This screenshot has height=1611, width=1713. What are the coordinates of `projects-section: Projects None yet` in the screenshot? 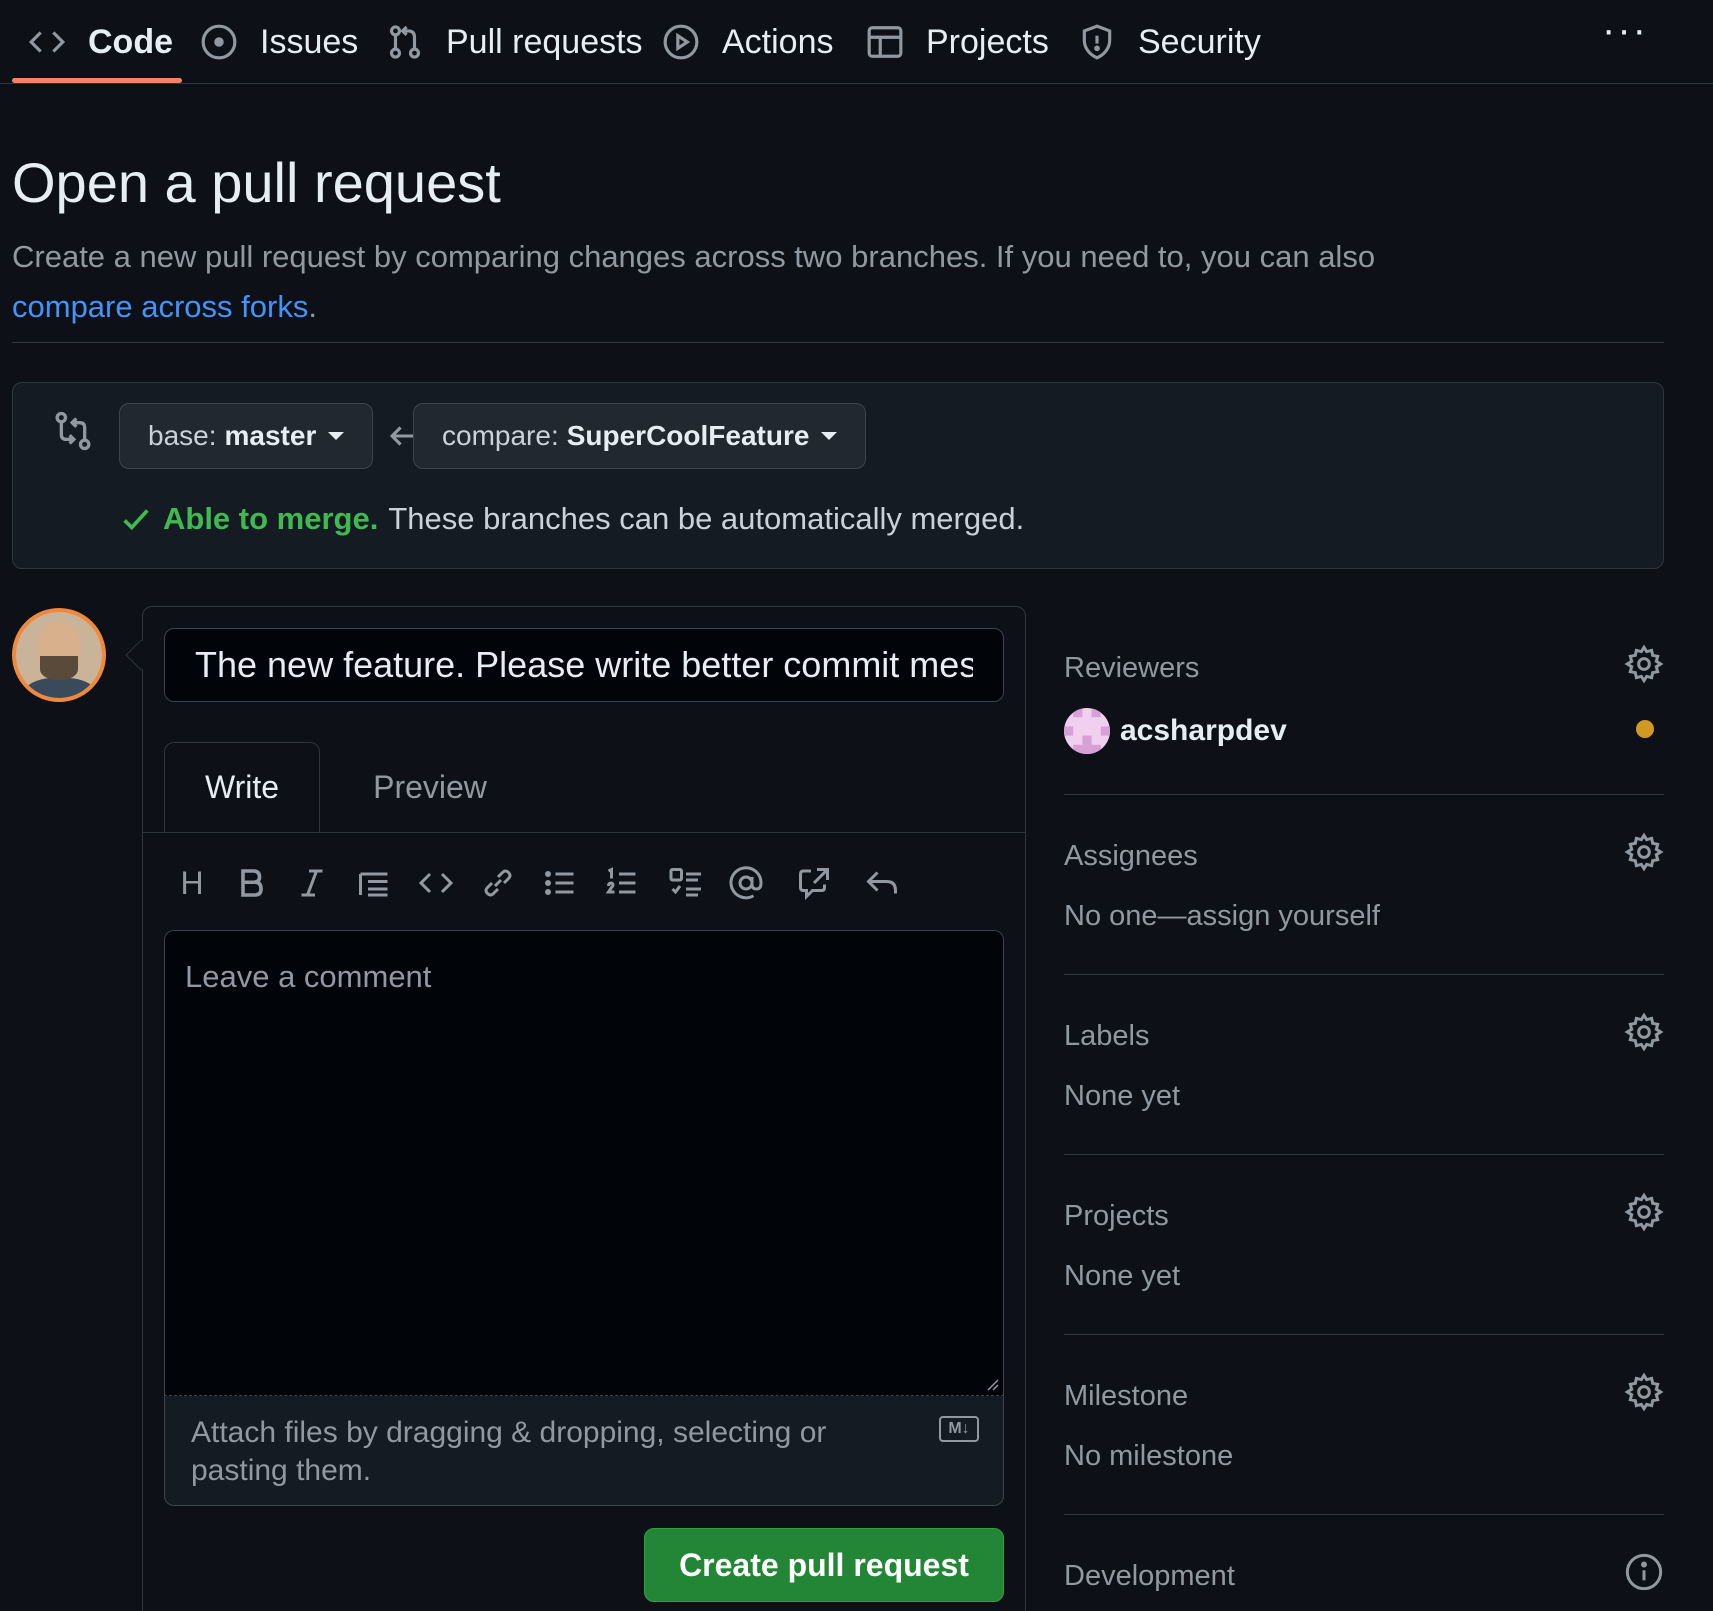 It's located at (1364, 1246).